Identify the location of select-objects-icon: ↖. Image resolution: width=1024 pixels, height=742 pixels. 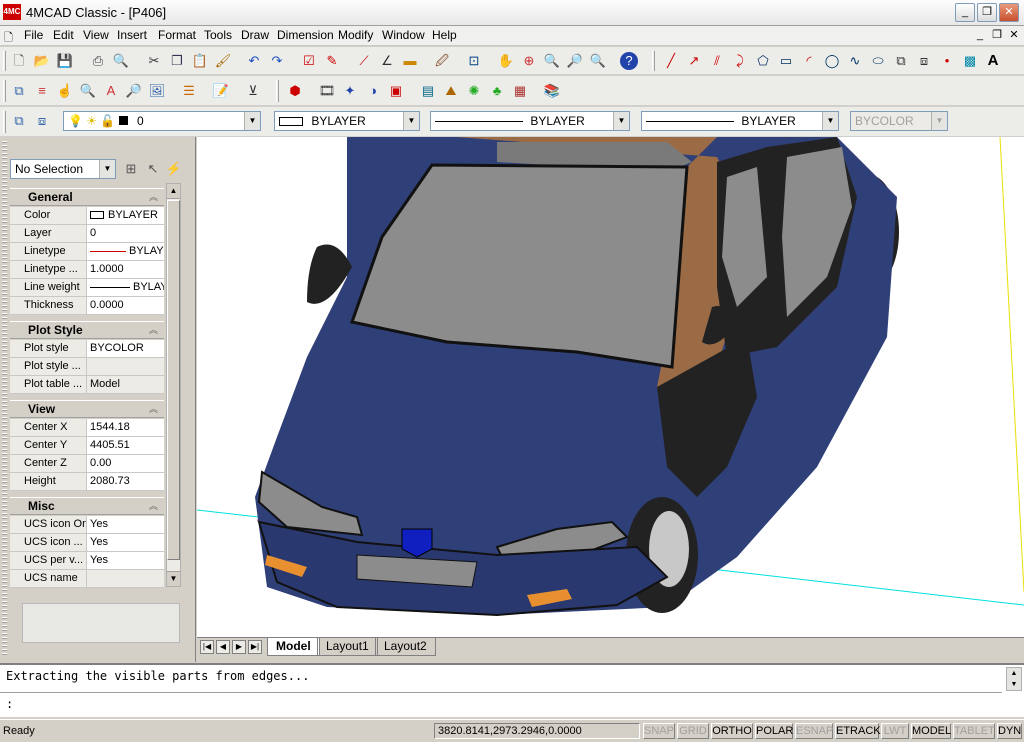
(153, 169).